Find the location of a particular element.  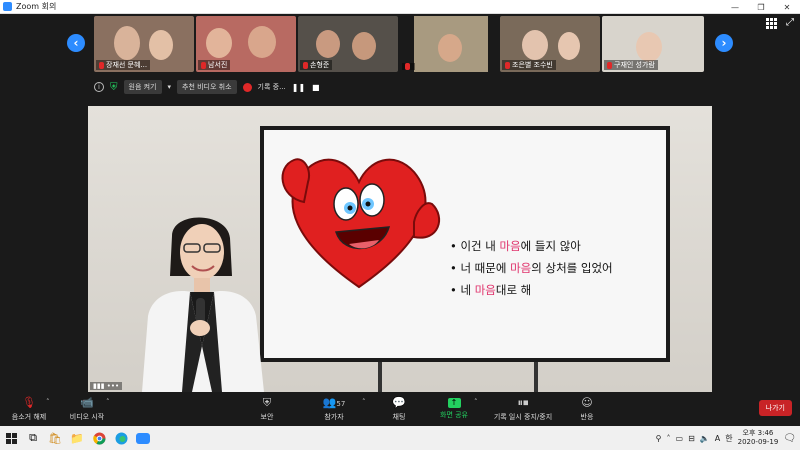

pause-recording-button: ❚❚ is located at coordinates (298, 87).